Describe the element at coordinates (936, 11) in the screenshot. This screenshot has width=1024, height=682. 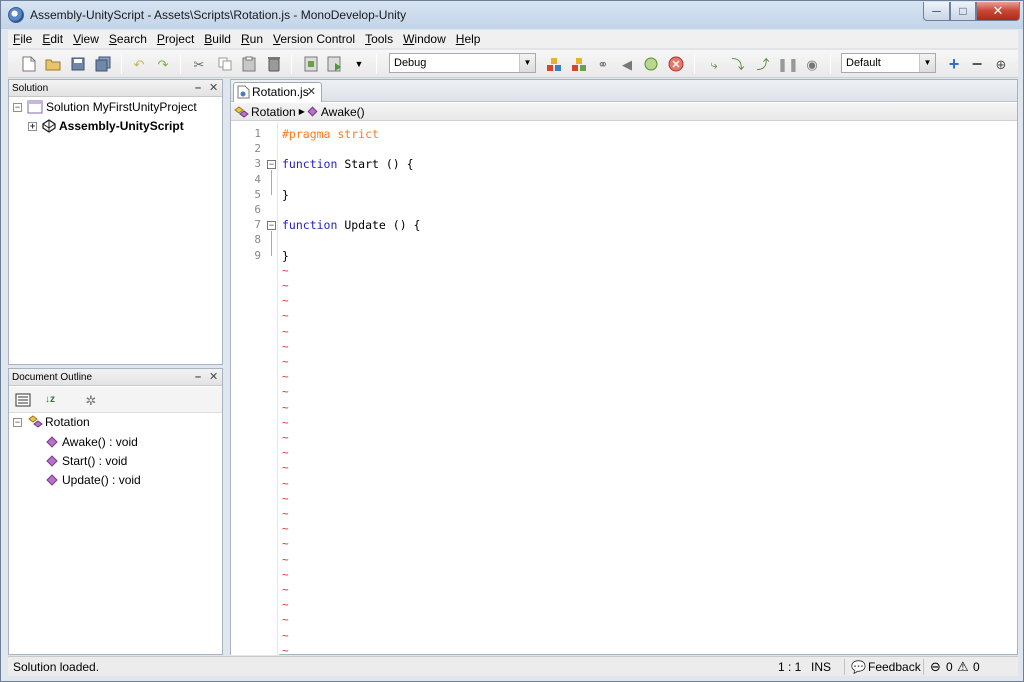
I see `minimize-button: ─` at that location.